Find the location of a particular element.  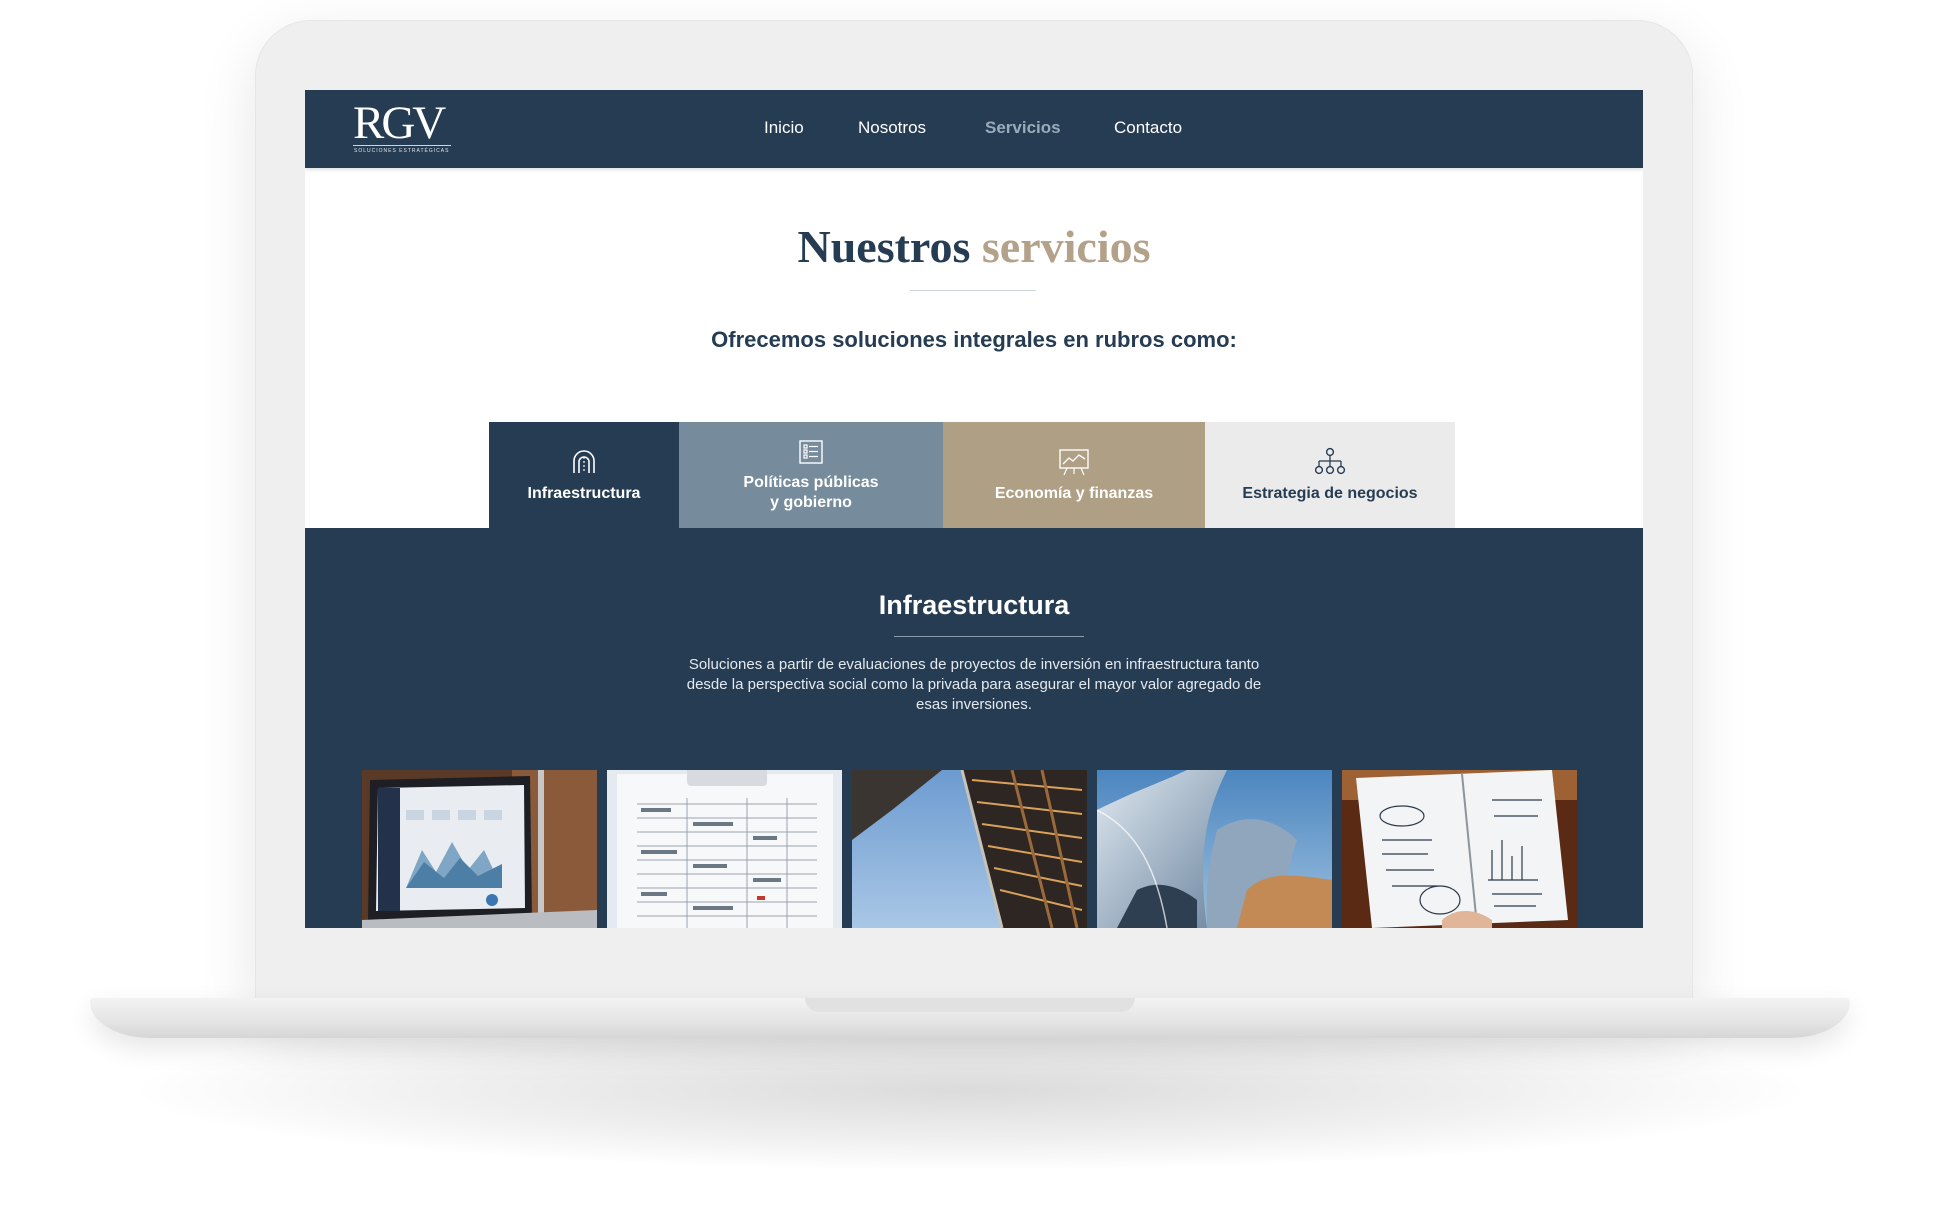

org-chart-icon is located at coordinates (1330, 460).